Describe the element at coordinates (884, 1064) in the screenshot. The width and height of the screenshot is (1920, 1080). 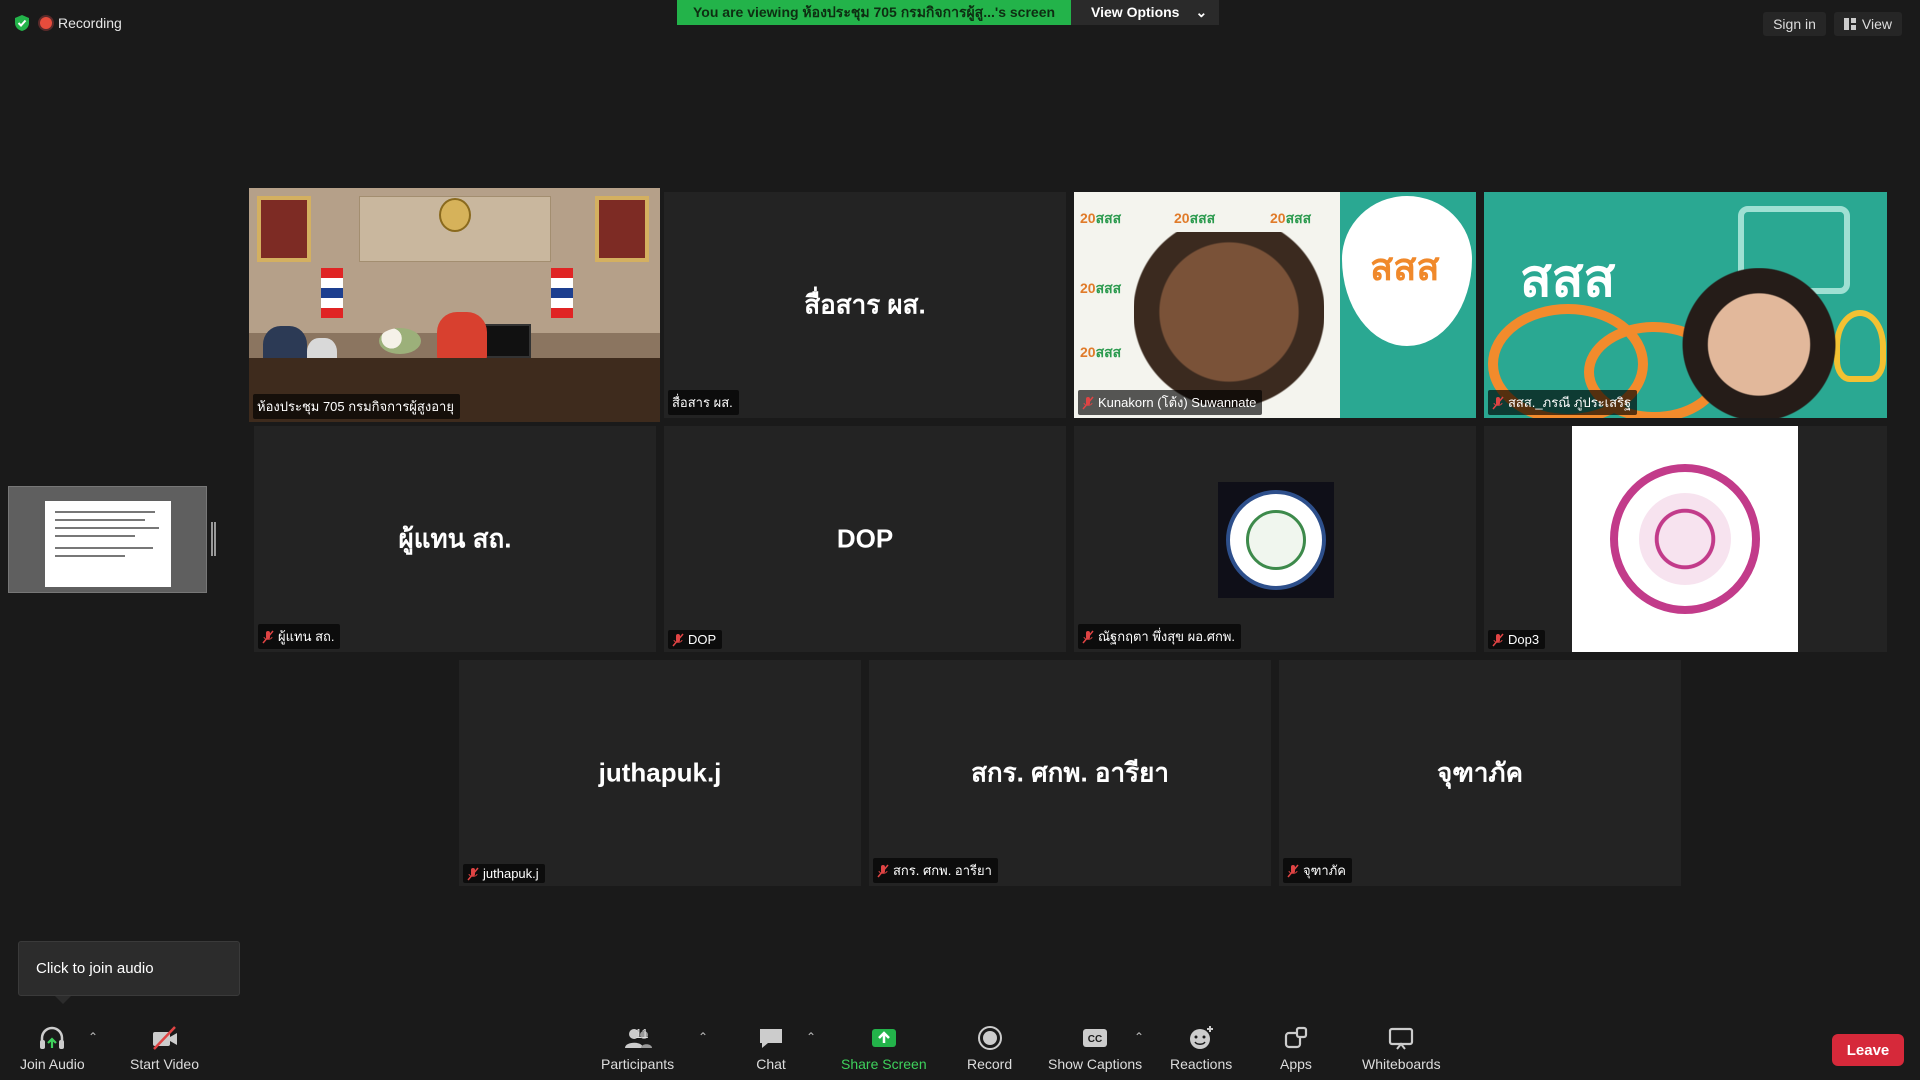
I see `share-screen-label: Share Screen` at that location.